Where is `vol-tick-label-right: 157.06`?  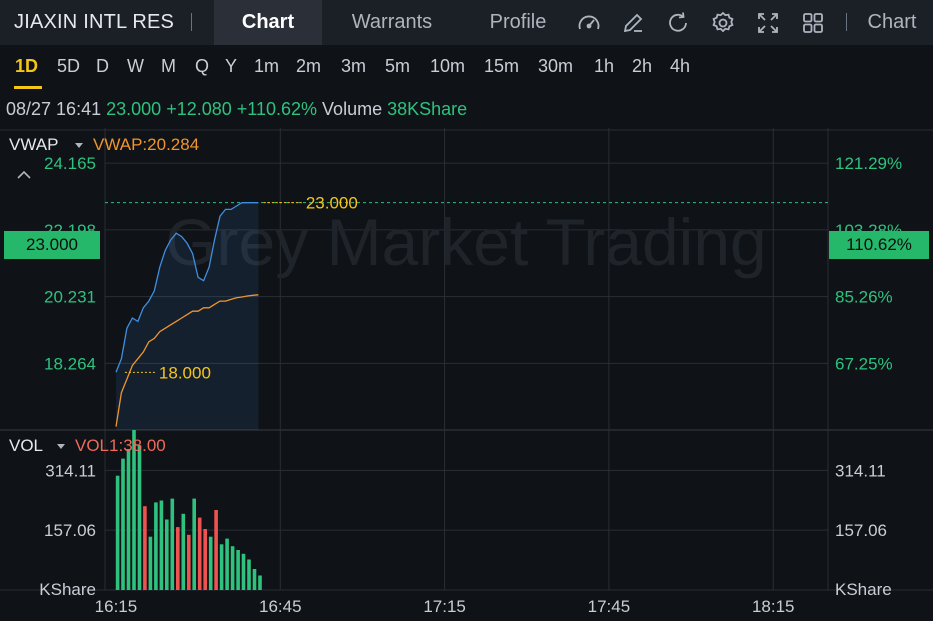 vol-tick-label-right: 157.06 is located at coordinates (861, 530).